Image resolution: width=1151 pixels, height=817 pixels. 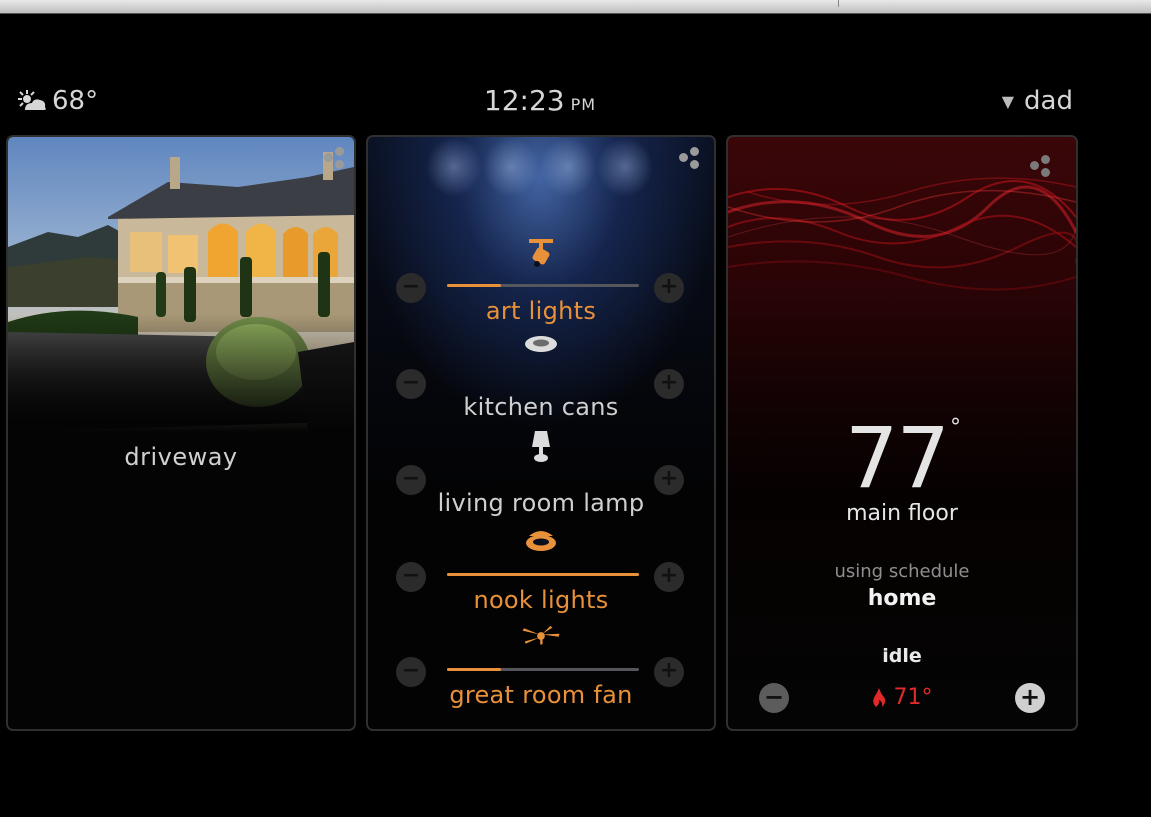 I want to click on driveway-camera-image, so click(x=181, y=284).